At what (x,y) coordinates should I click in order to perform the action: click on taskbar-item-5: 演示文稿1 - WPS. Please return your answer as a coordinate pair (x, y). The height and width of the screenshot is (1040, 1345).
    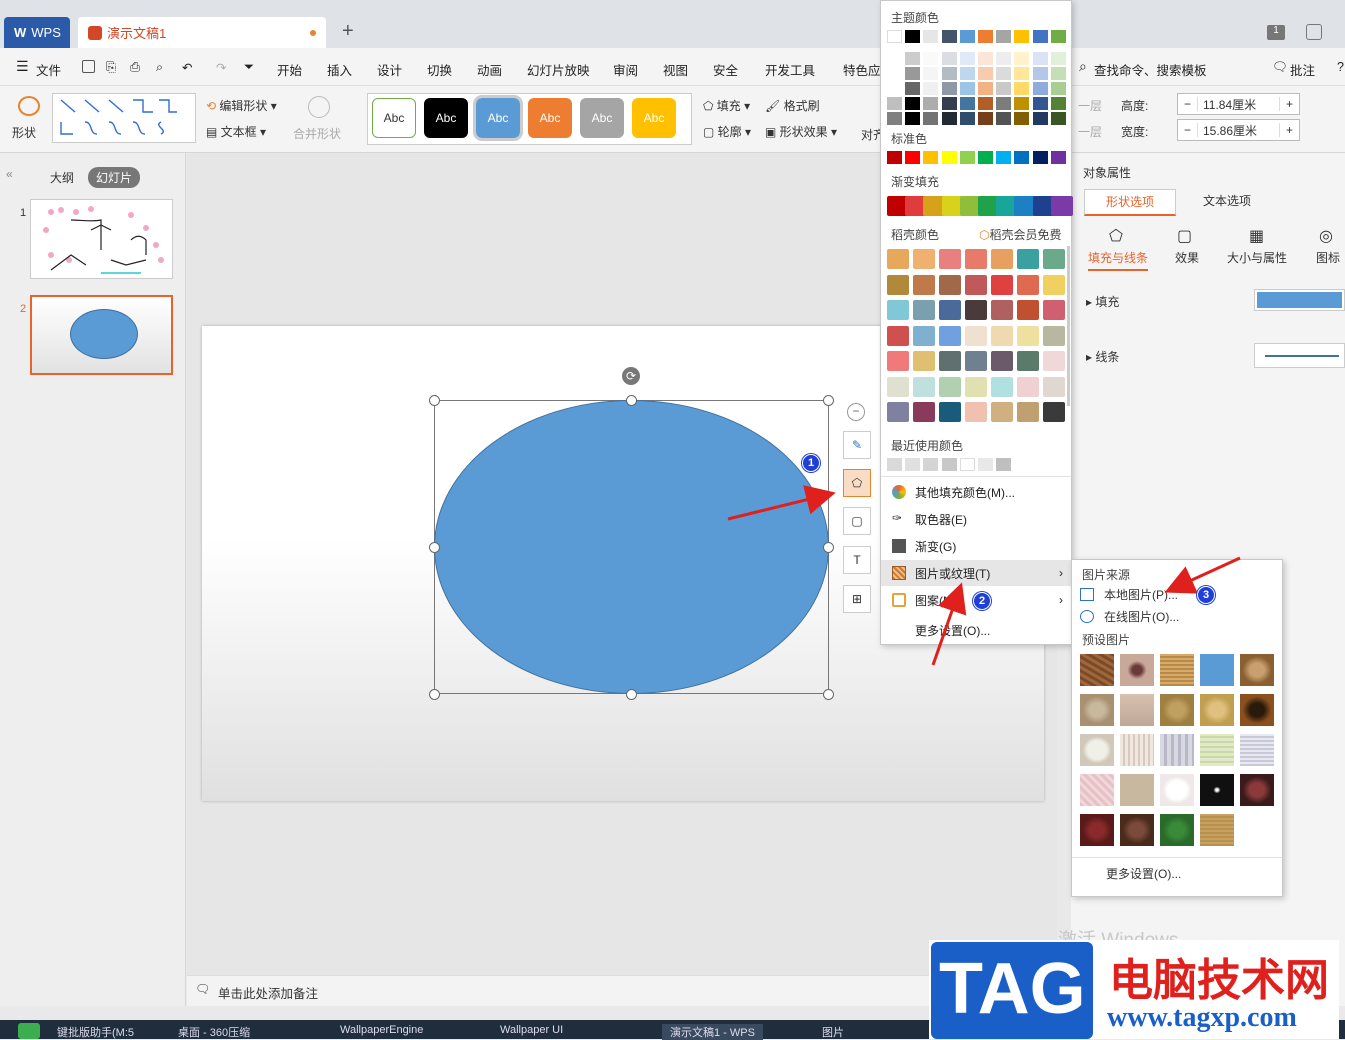
    Looking at the image, I should click on (712, 1032).